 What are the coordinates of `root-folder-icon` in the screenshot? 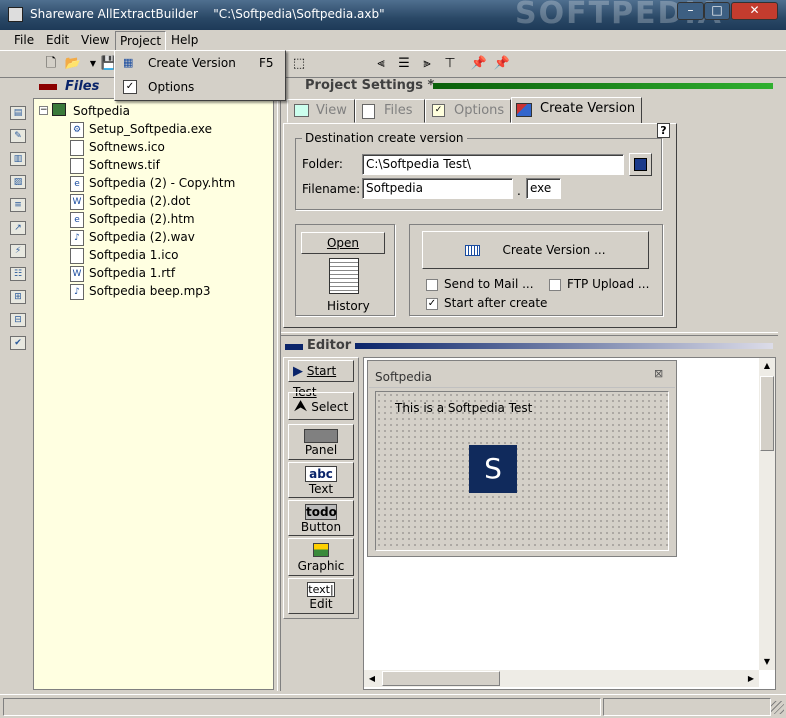 It's located at (59, 109).